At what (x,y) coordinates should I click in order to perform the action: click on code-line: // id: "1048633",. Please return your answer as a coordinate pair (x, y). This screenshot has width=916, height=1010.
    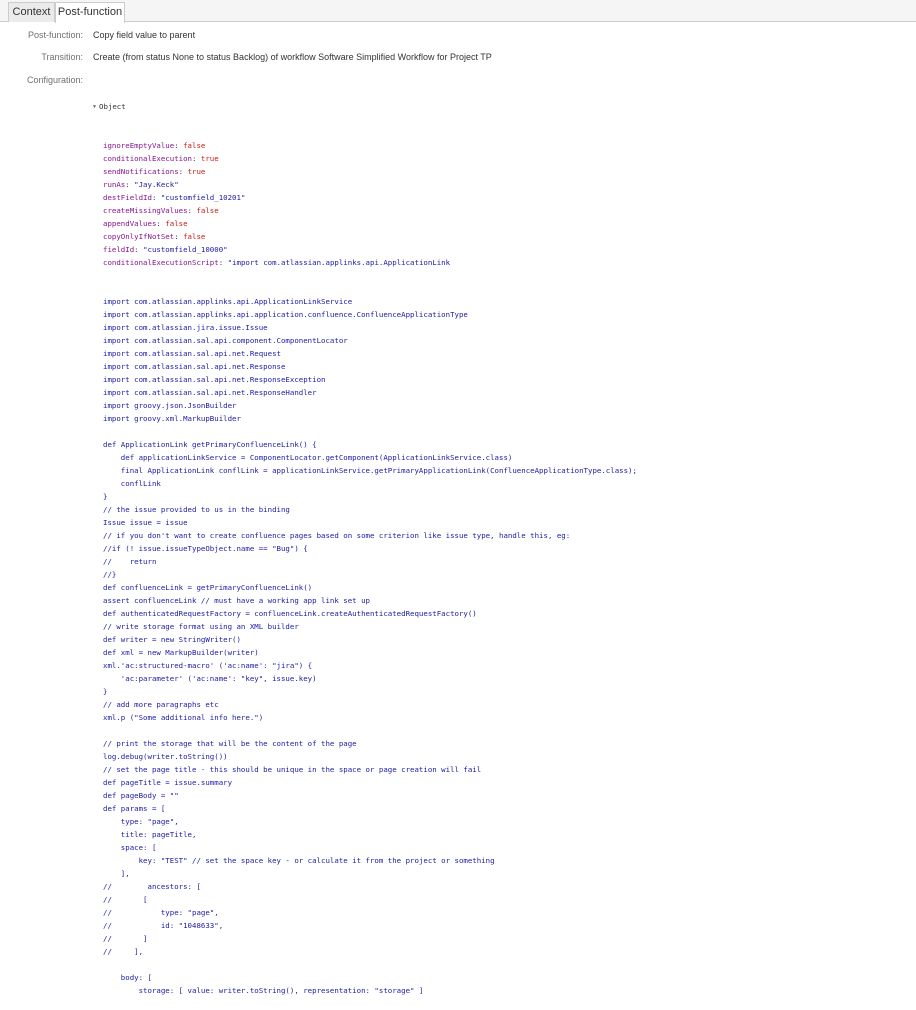
    Looking at the image, I should click on (163, 925).